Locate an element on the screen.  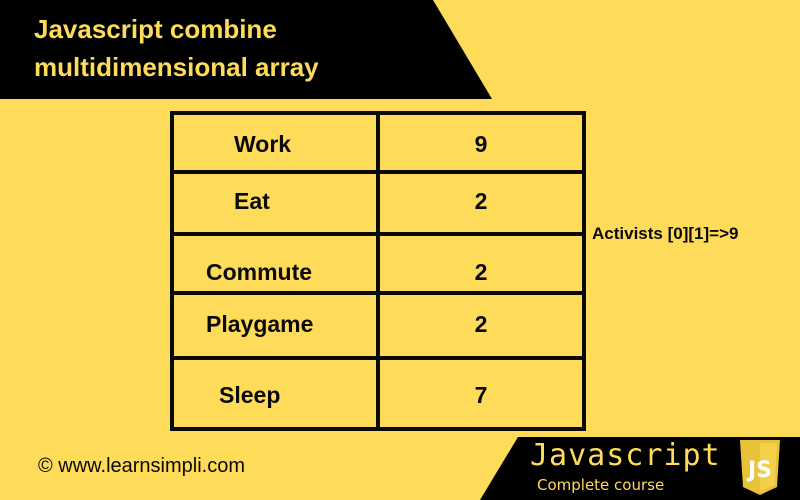
title-line-1: Javascript combine is located at coordinates (155, 29).